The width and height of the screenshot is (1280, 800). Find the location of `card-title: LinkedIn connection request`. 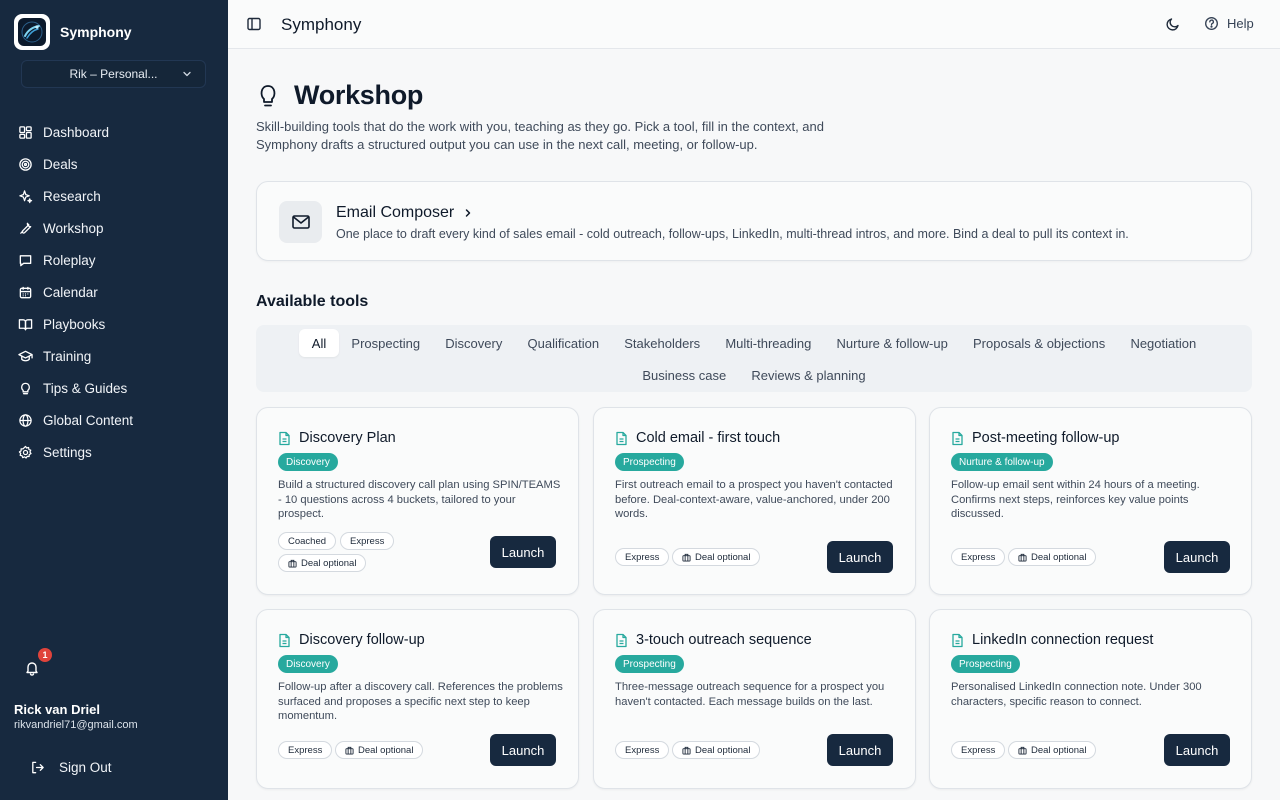

card-title: LinkedIn connection request is located at coordinates (1052, 640).